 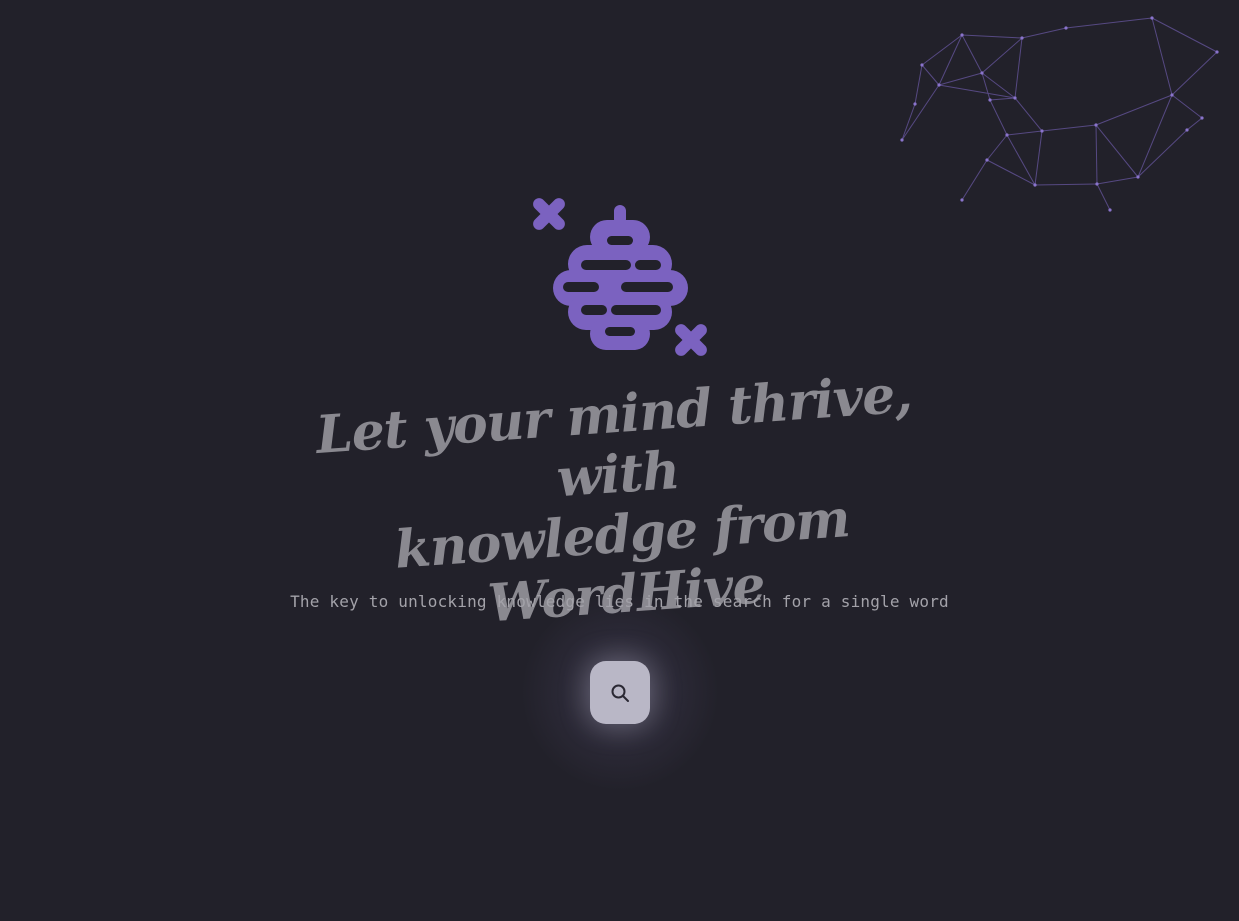 I want to click on wordhive-logo-icon, so click(x=620, y=277).